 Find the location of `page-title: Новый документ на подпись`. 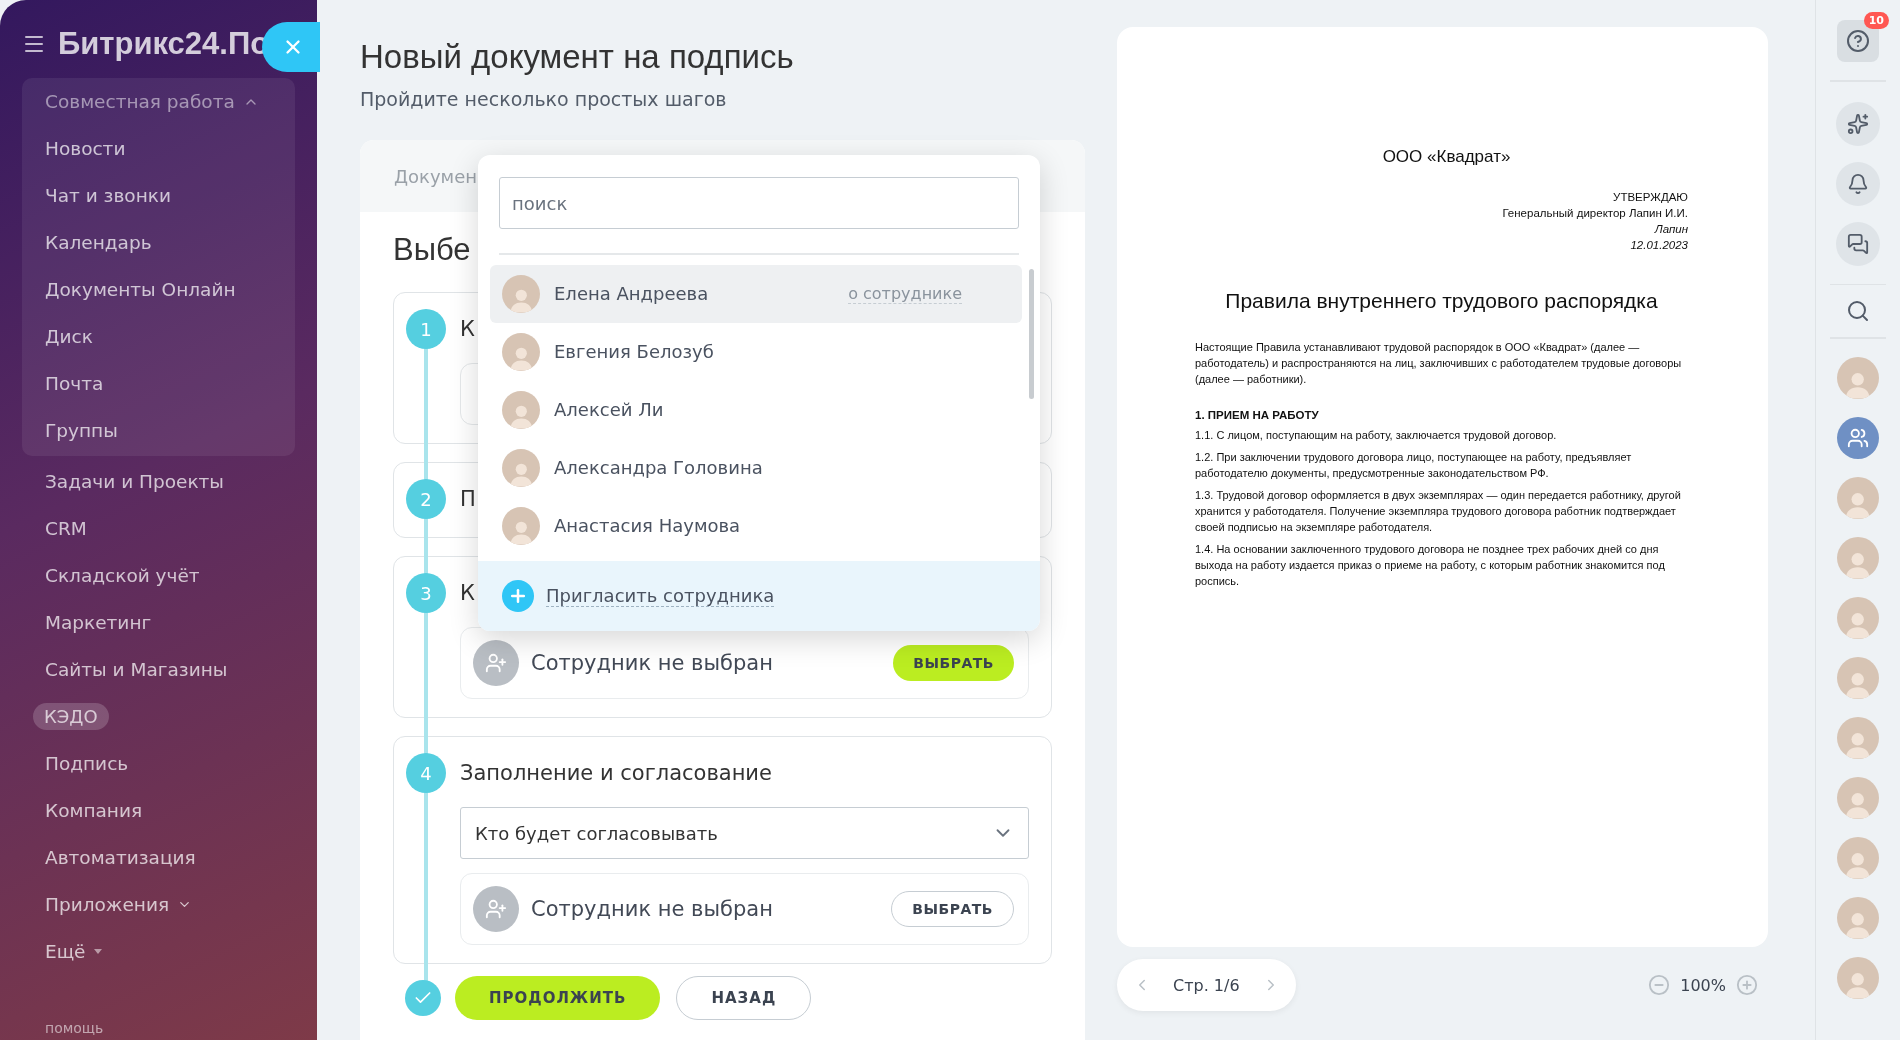

page-title: Новый документ на подпись is located at coordinates (577, 57).